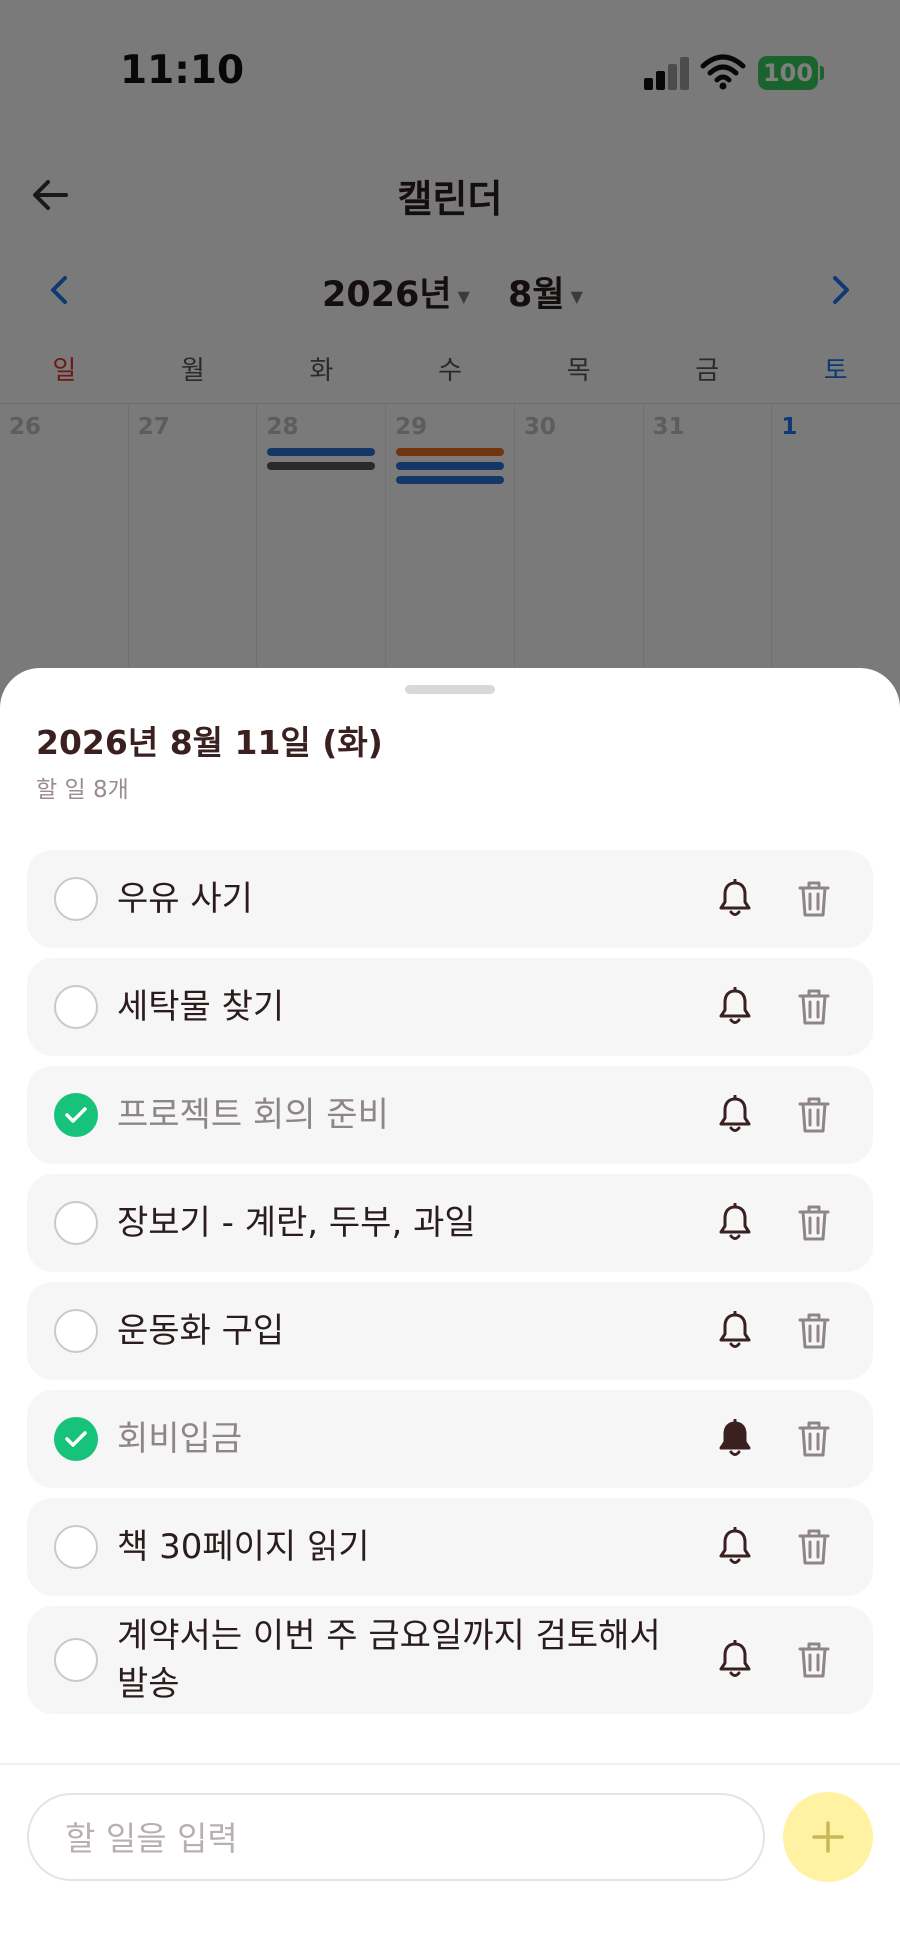  Describe the element at coordinates (243, 1547) in the screenshot. I see `todo-text: 책 30페이지 읽기` at that location.